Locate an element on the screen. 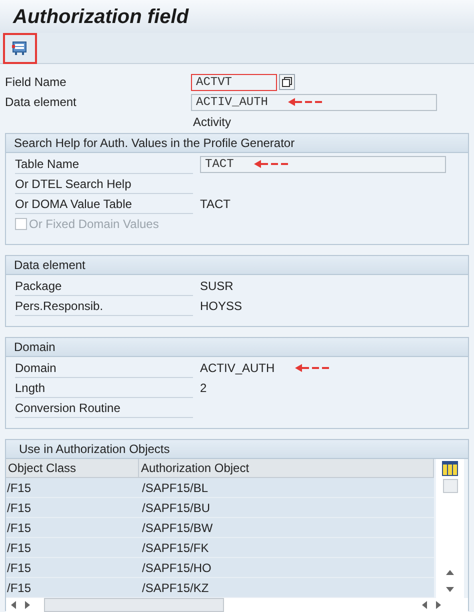 The width and height of the screenshot is (474, 612). field-value: TACT is located at coordinates (215, 204).